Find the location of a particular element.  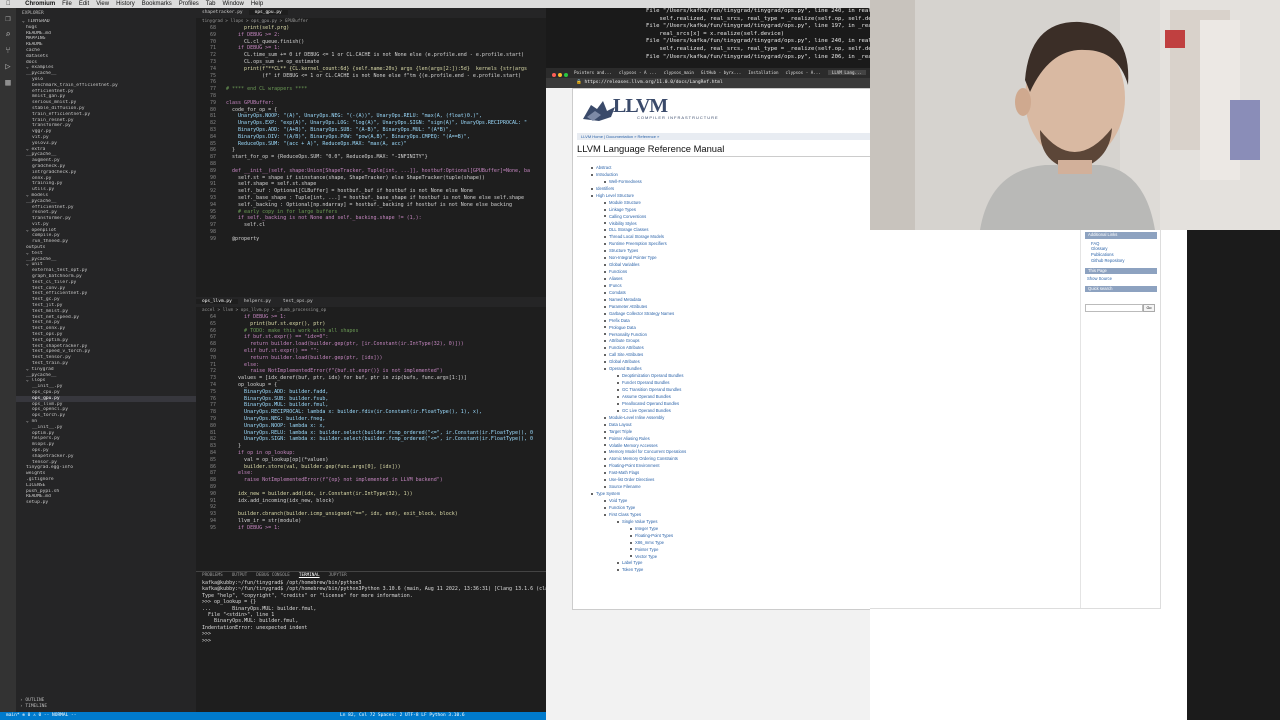

menu-item: Tab is located at coordinates (211, 4).